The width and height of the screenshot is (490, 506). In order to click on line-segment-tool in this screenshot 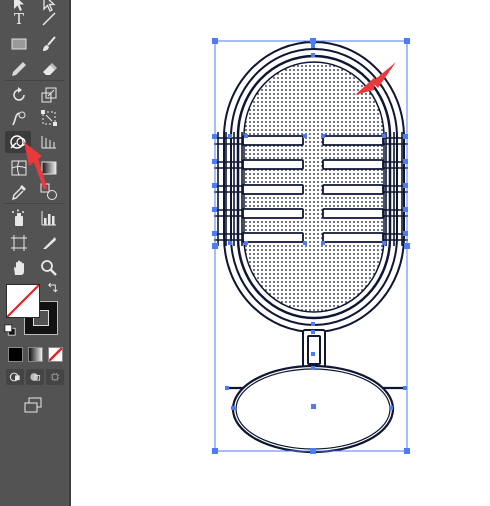, I will do `click(49, 19)`.